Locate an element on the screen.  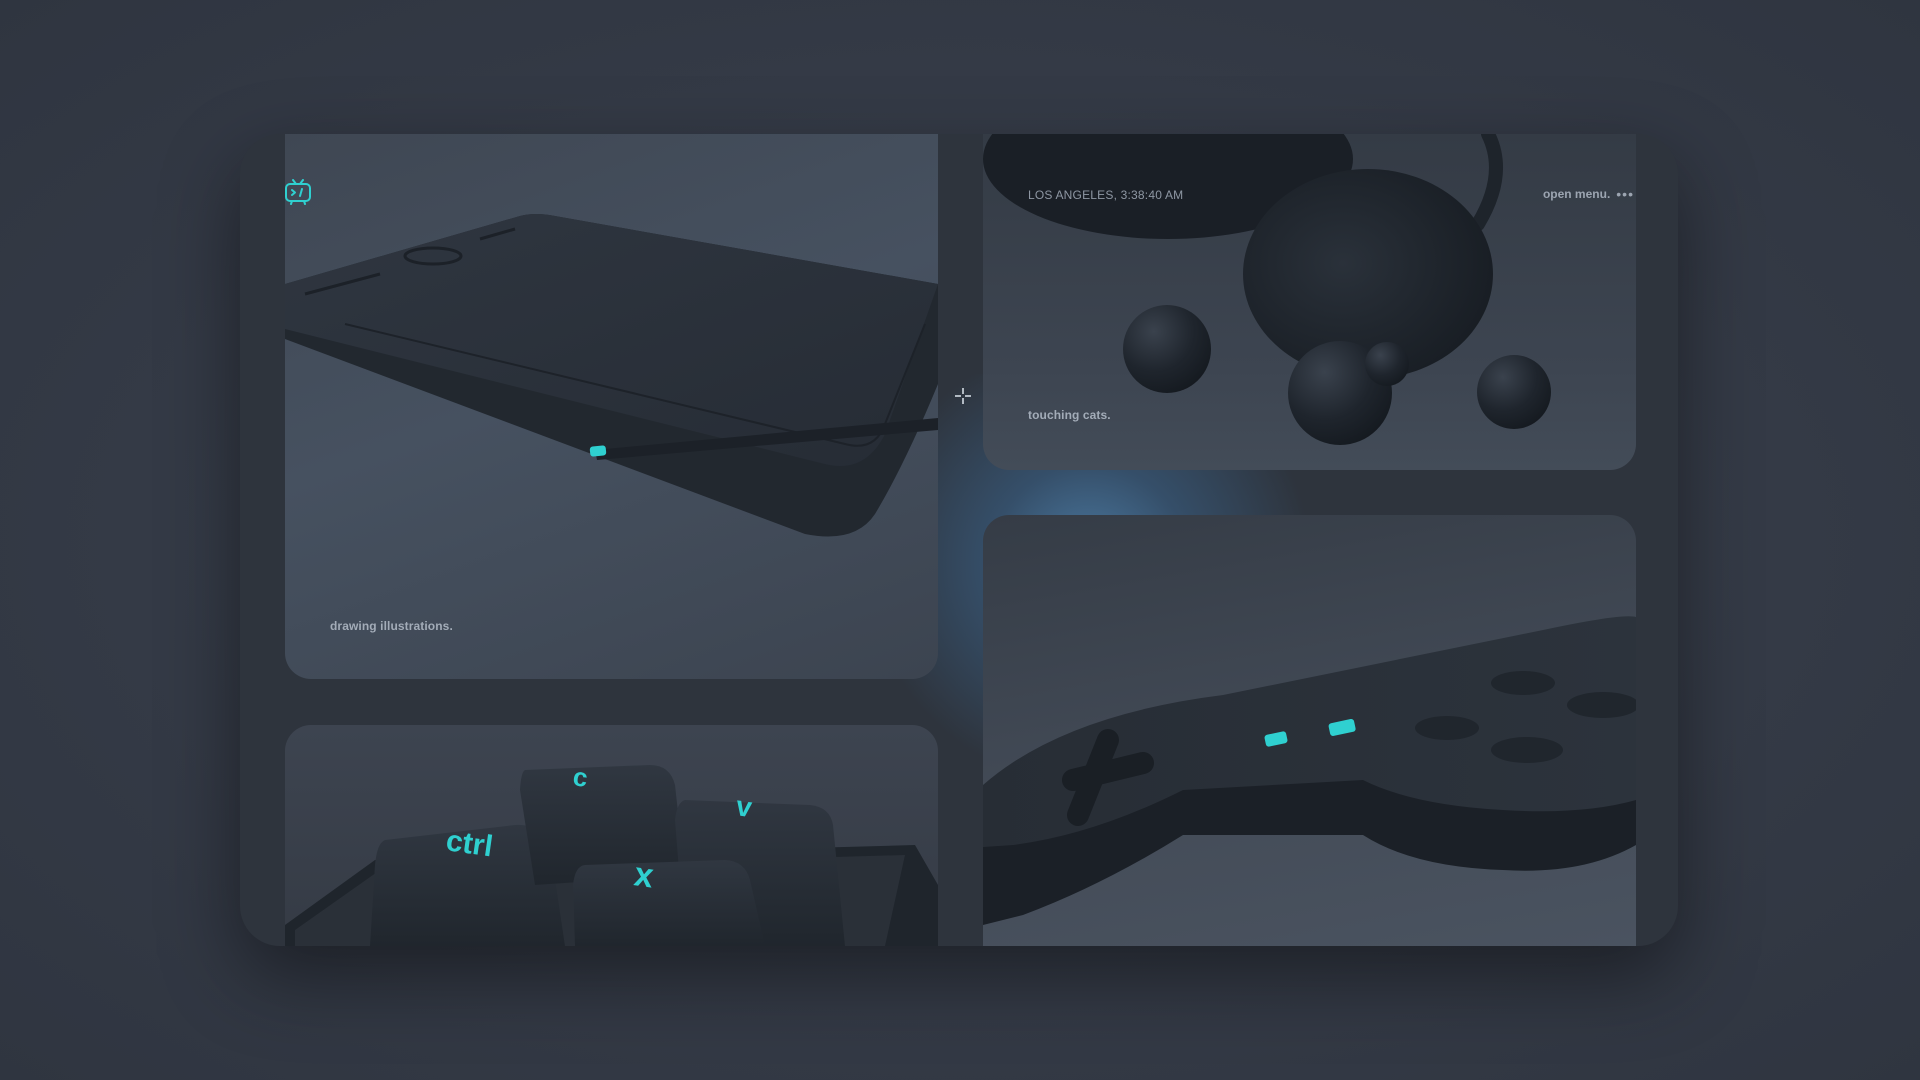
cats-caption: touching cats. is located at coordinates (1069, 415).